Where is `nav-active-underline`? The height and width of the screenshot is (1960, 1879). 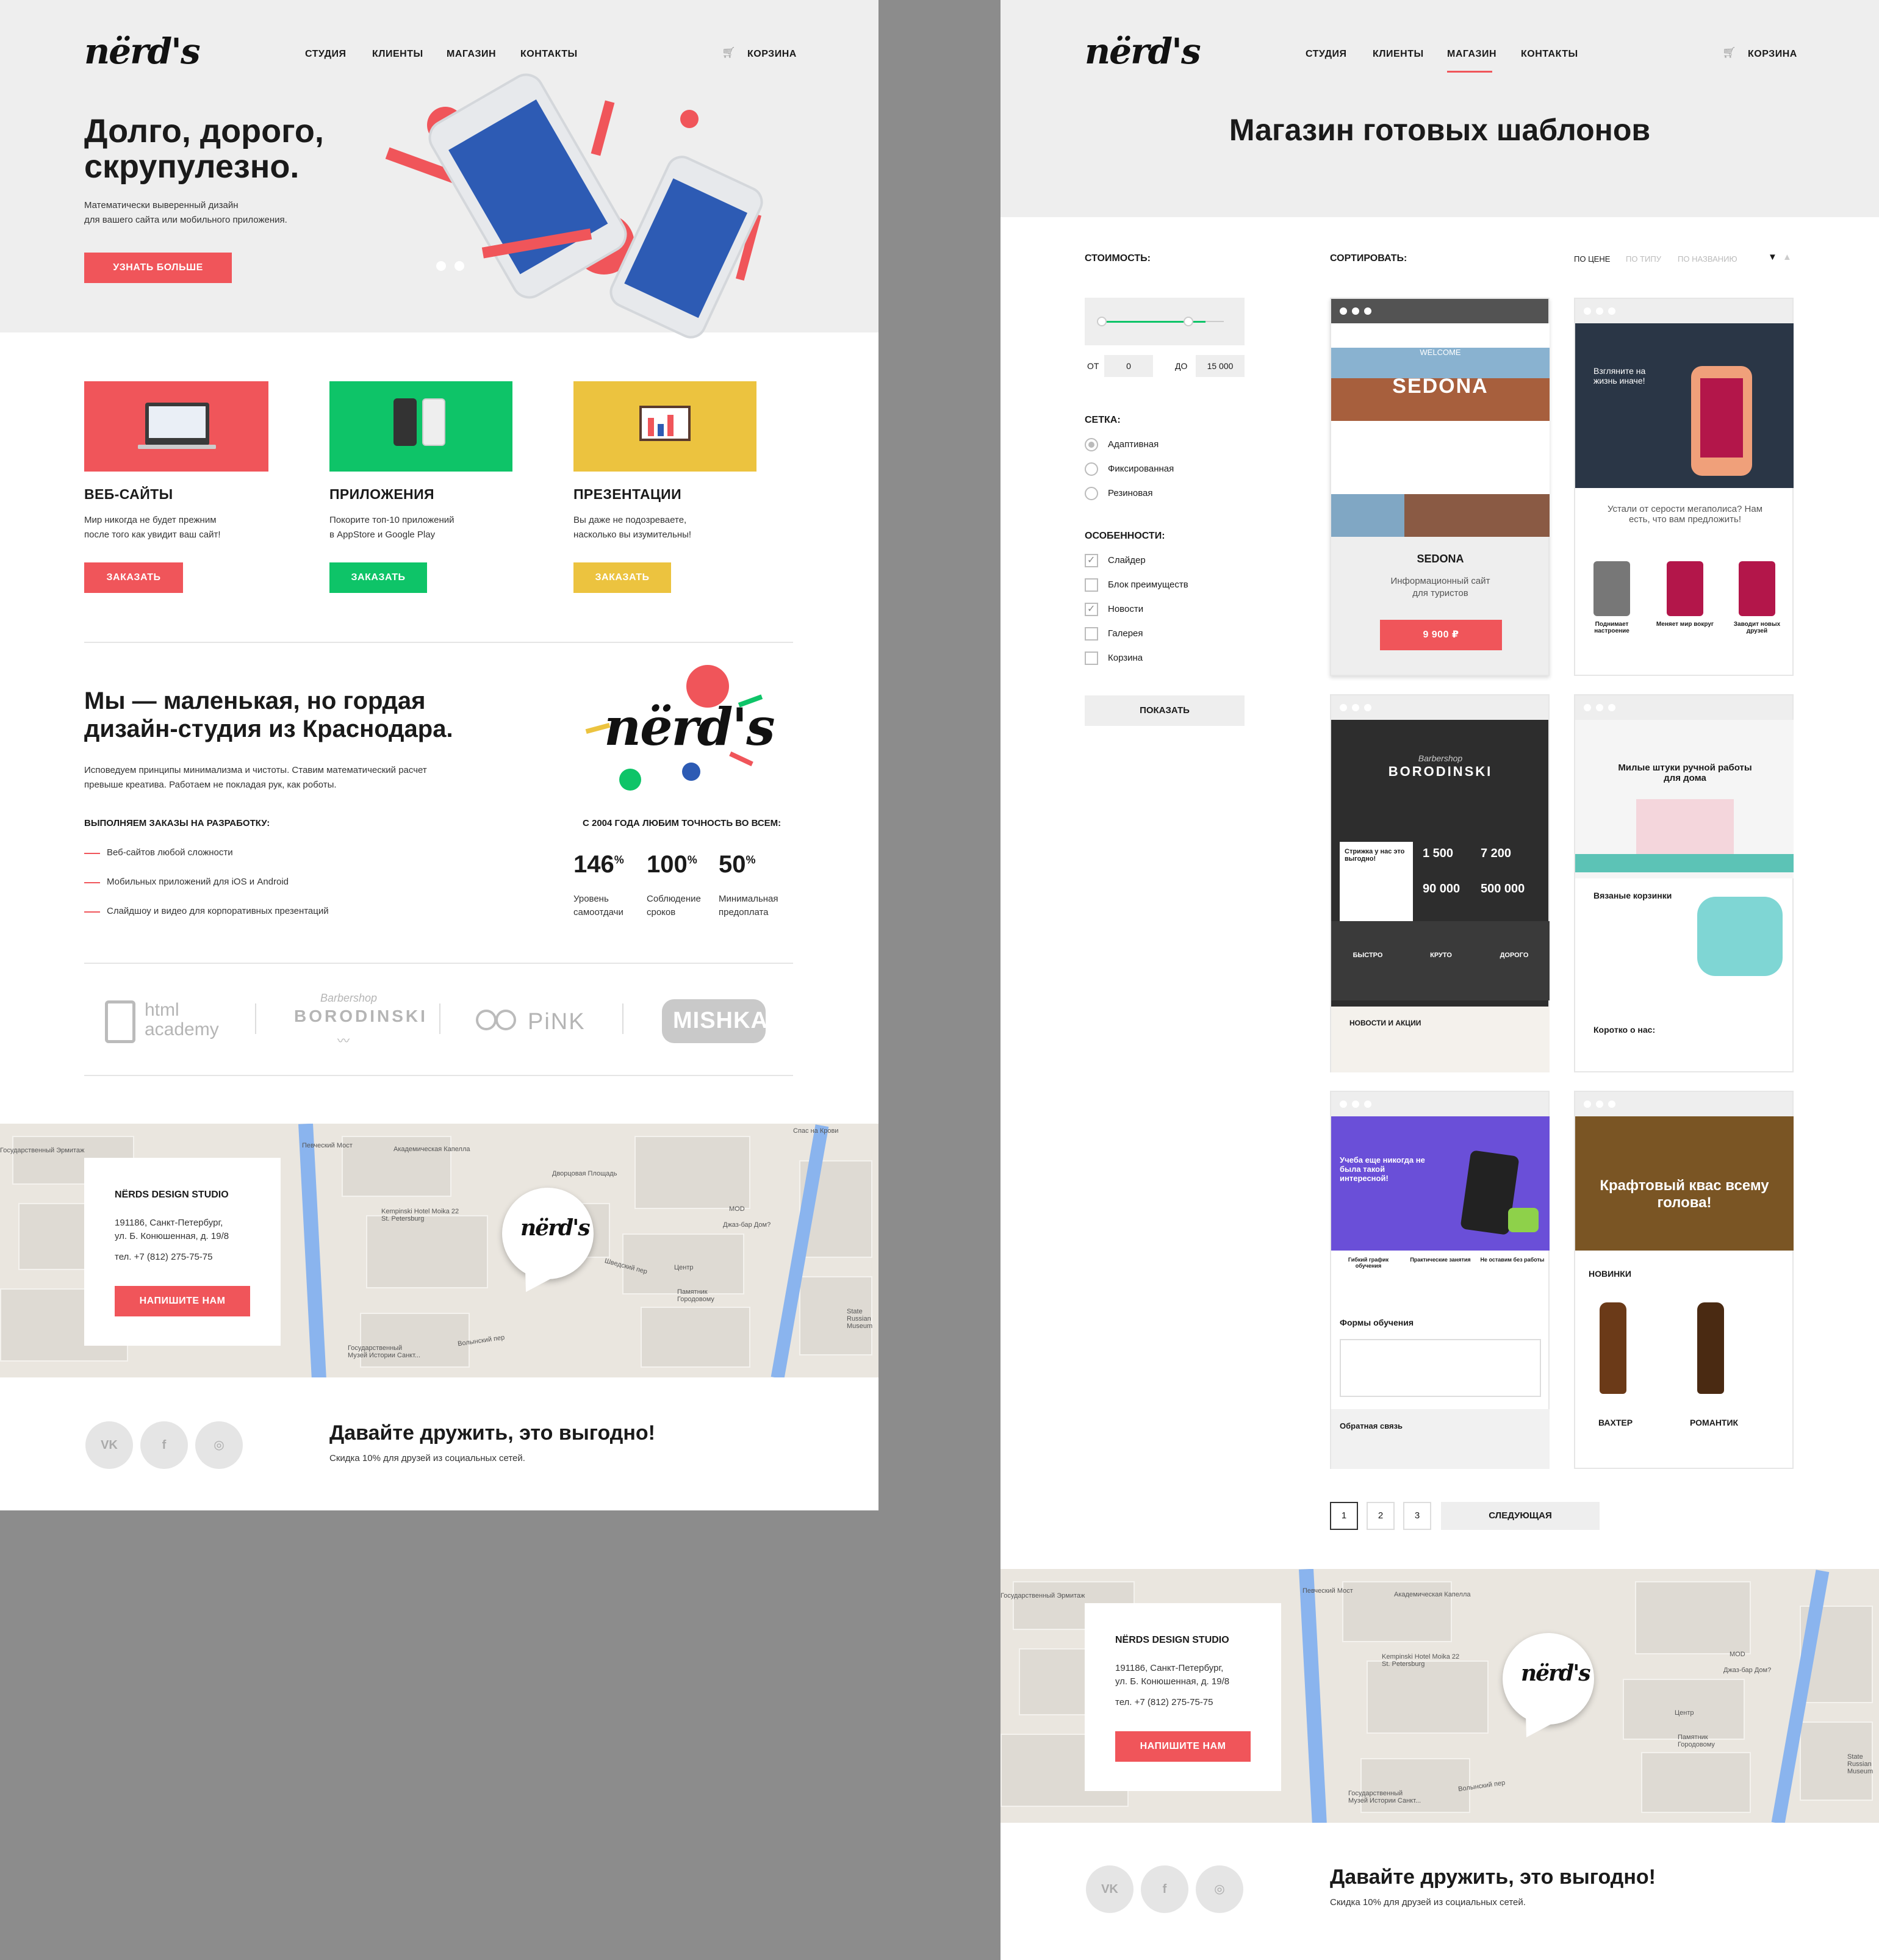
nav-active-underline is located at coordinates (1469, 72).